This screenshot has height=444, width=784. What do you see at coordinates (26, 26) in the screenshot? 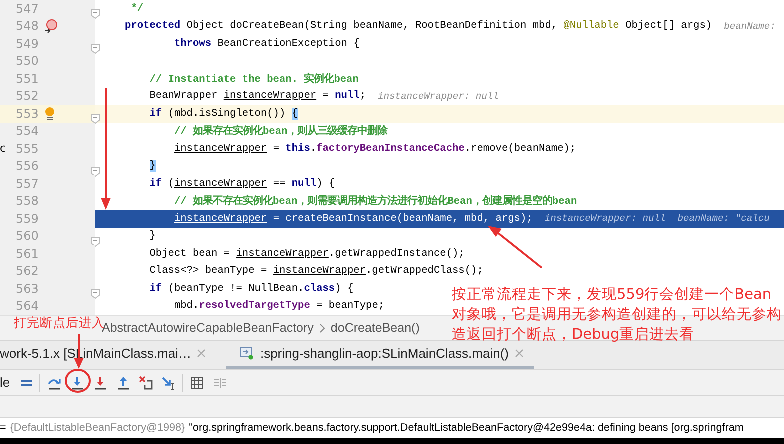
I see `line-number: 548` at bounding box center [26, 26].